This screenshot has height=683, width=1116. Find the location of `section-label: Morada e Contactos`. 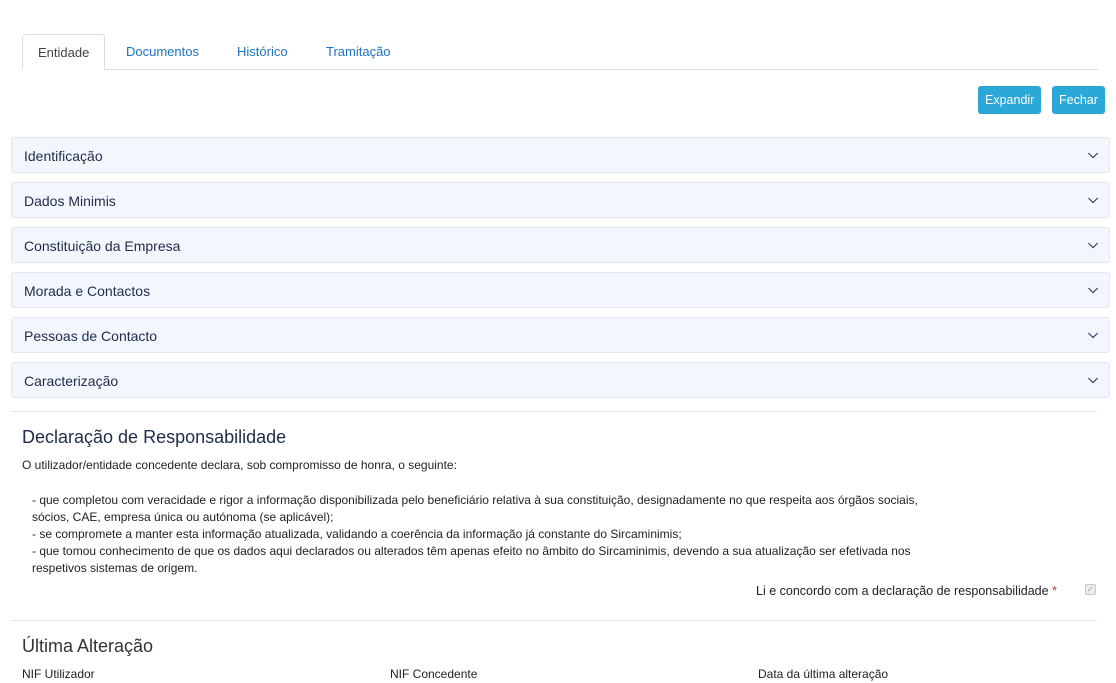

section-label: Morada e Contactos is located at coordinates (87, 291).